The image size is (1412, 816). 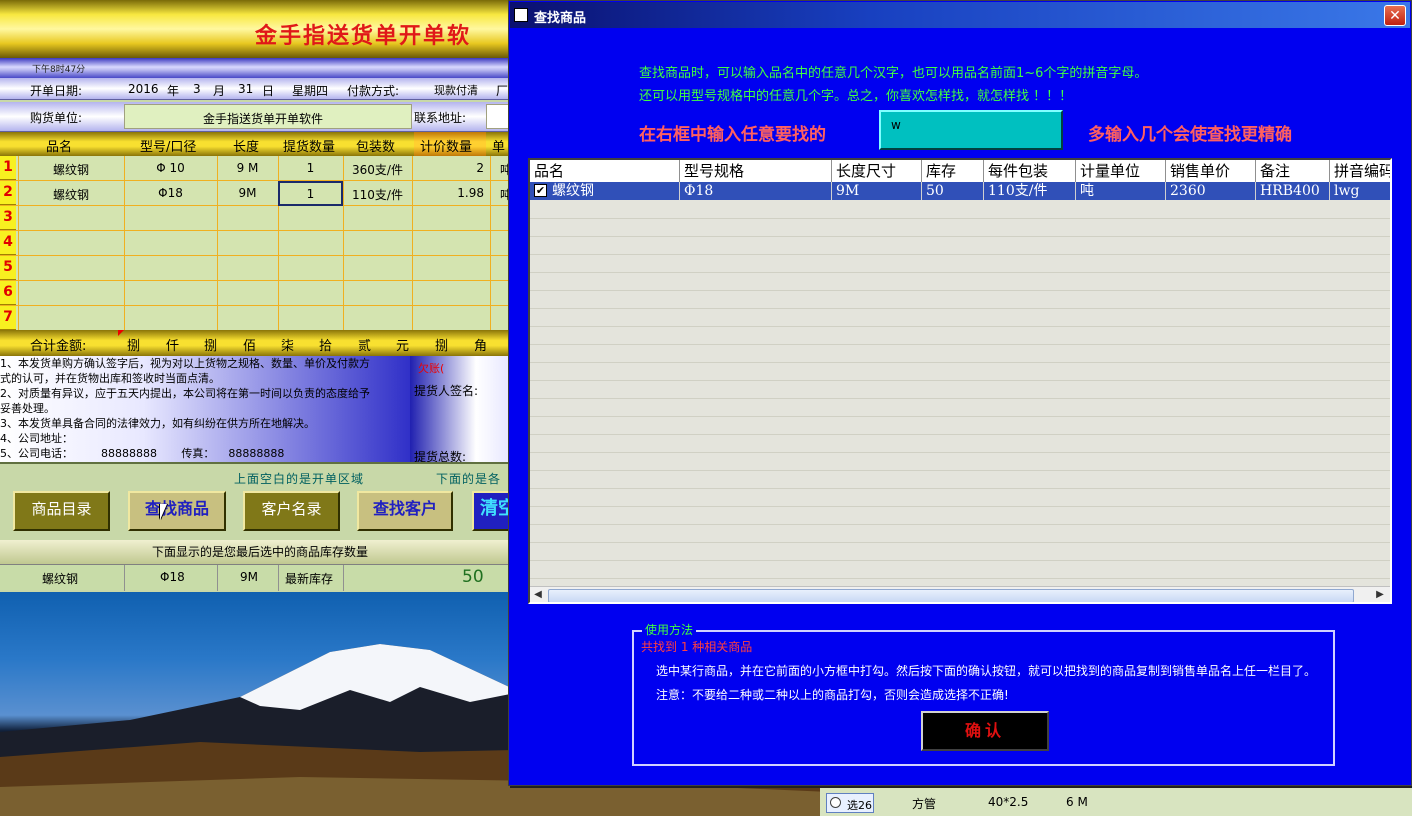 What do you see at coordinates (1211, 171) in the screenshot?
I see `col-header-price: 销售单价` at bounding box center [1211, 171].